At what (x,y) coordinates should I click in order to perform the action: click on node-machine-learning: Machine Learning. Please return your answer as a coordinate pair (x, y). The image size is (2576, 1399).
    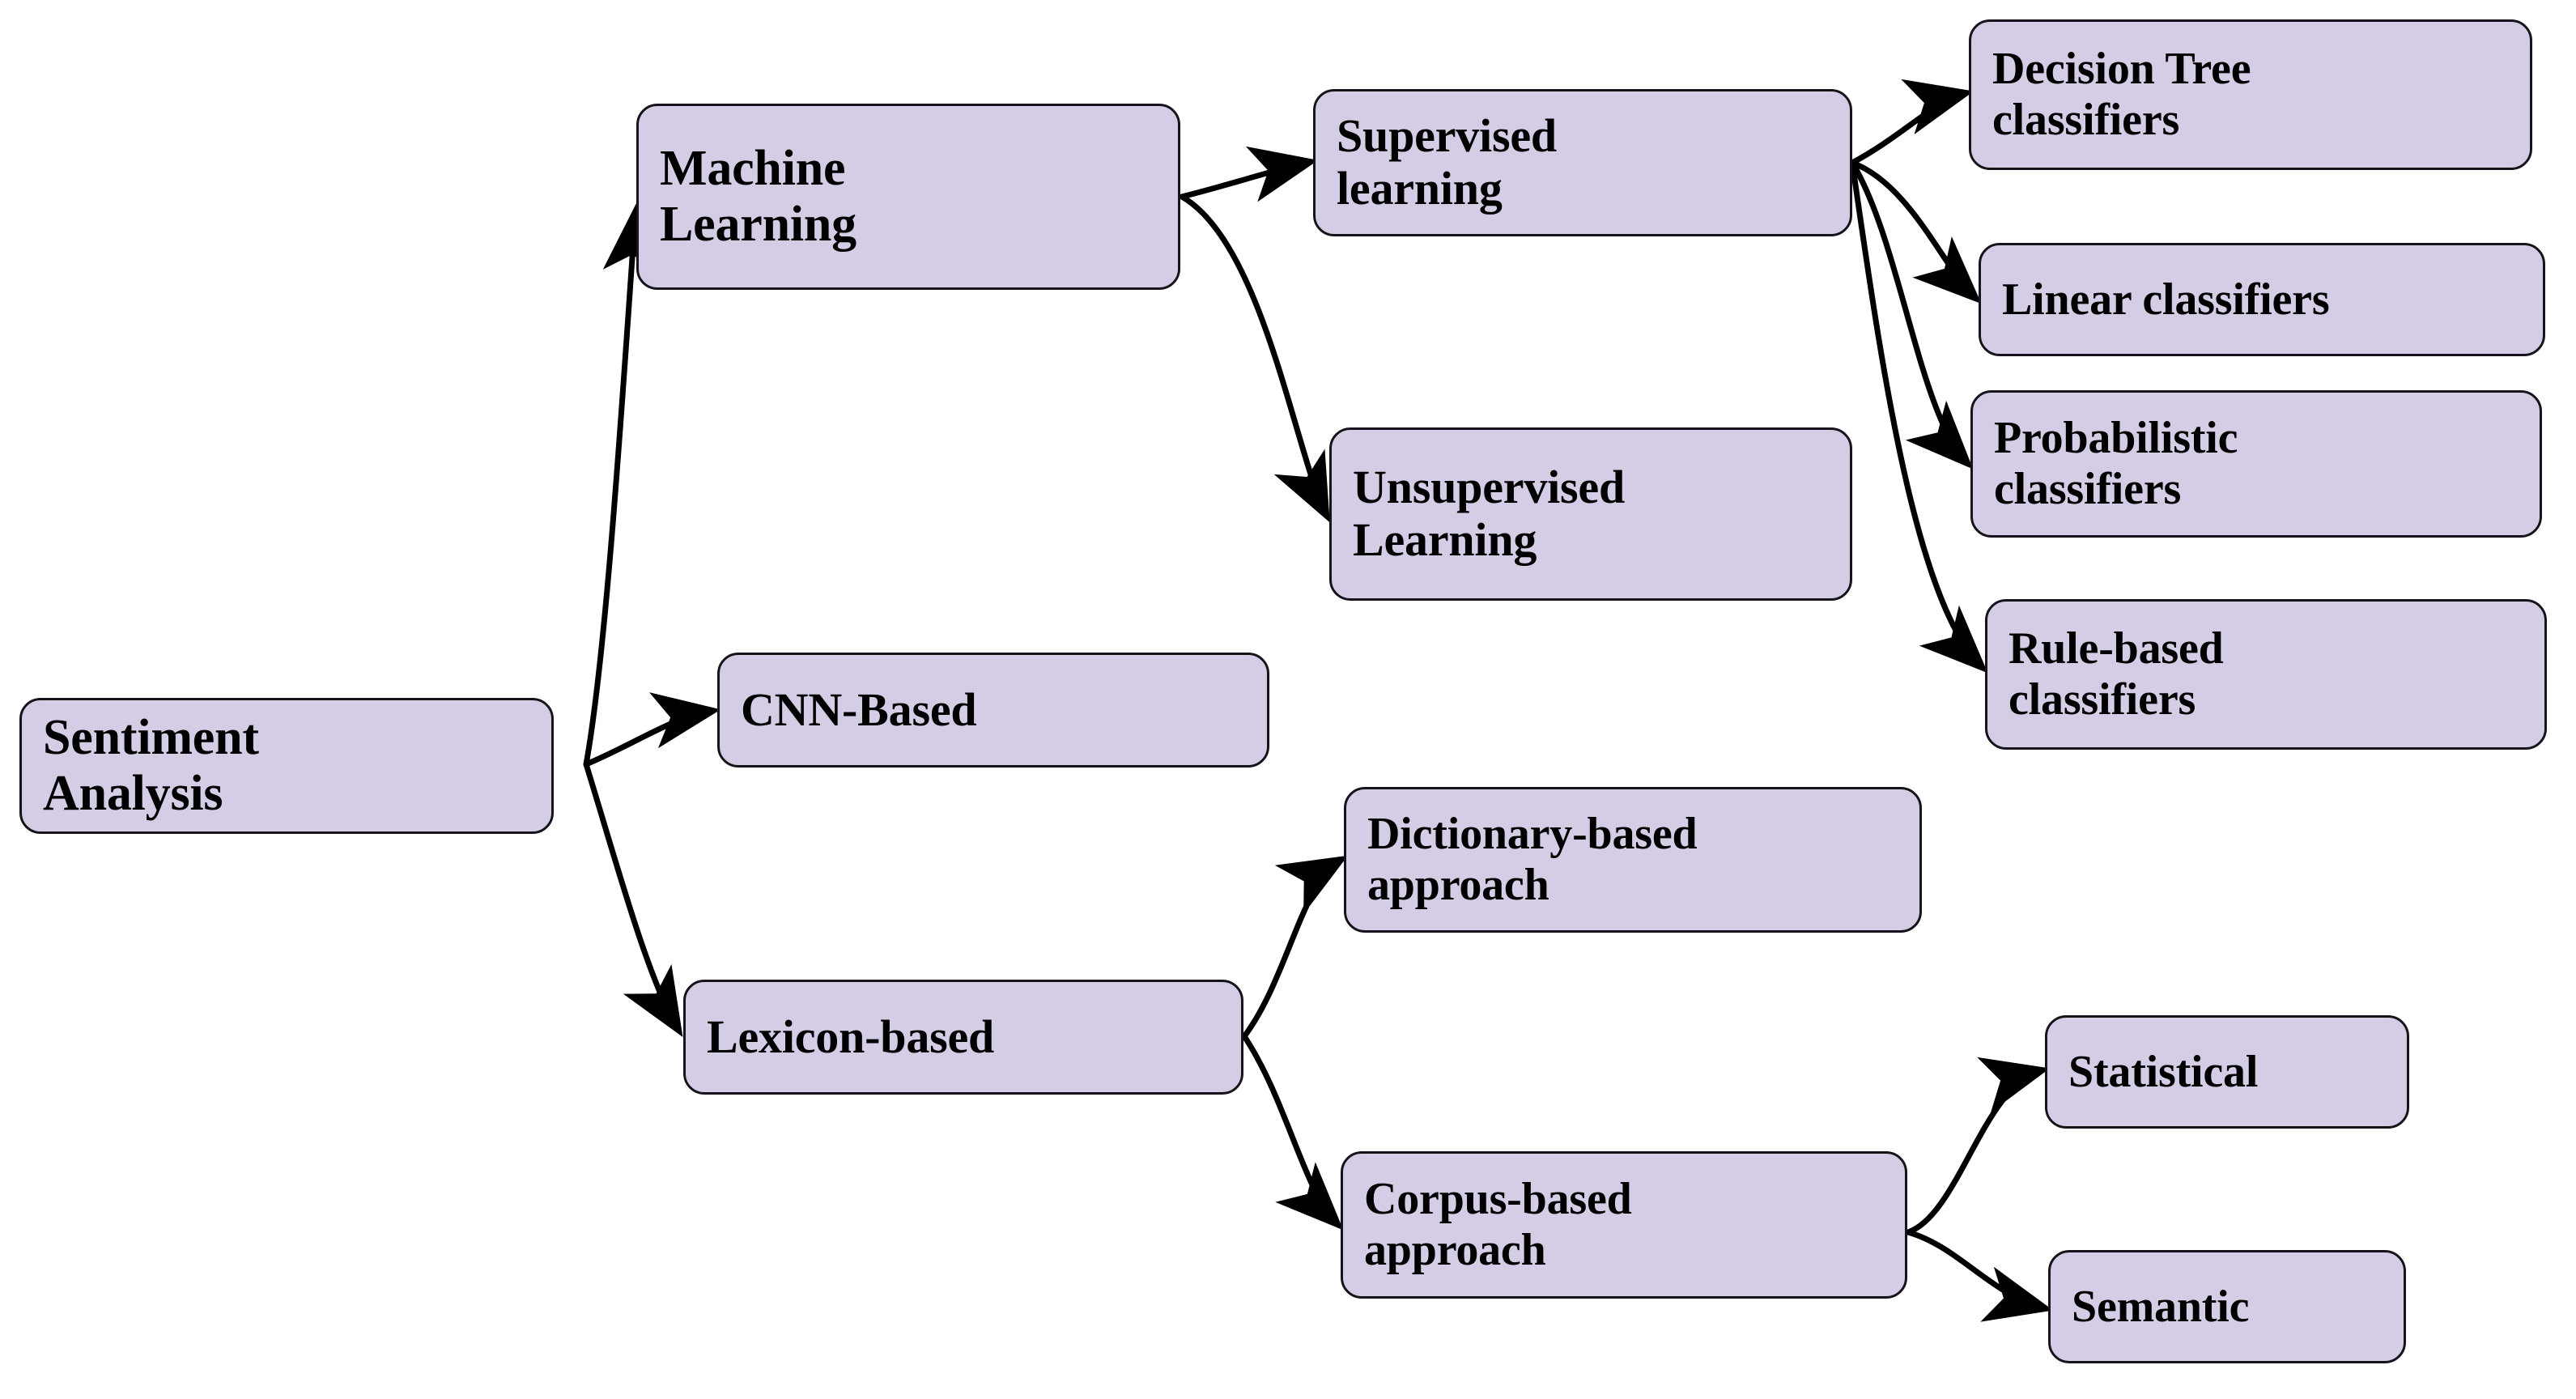
    Looking at the image, I should click on (908, 197).